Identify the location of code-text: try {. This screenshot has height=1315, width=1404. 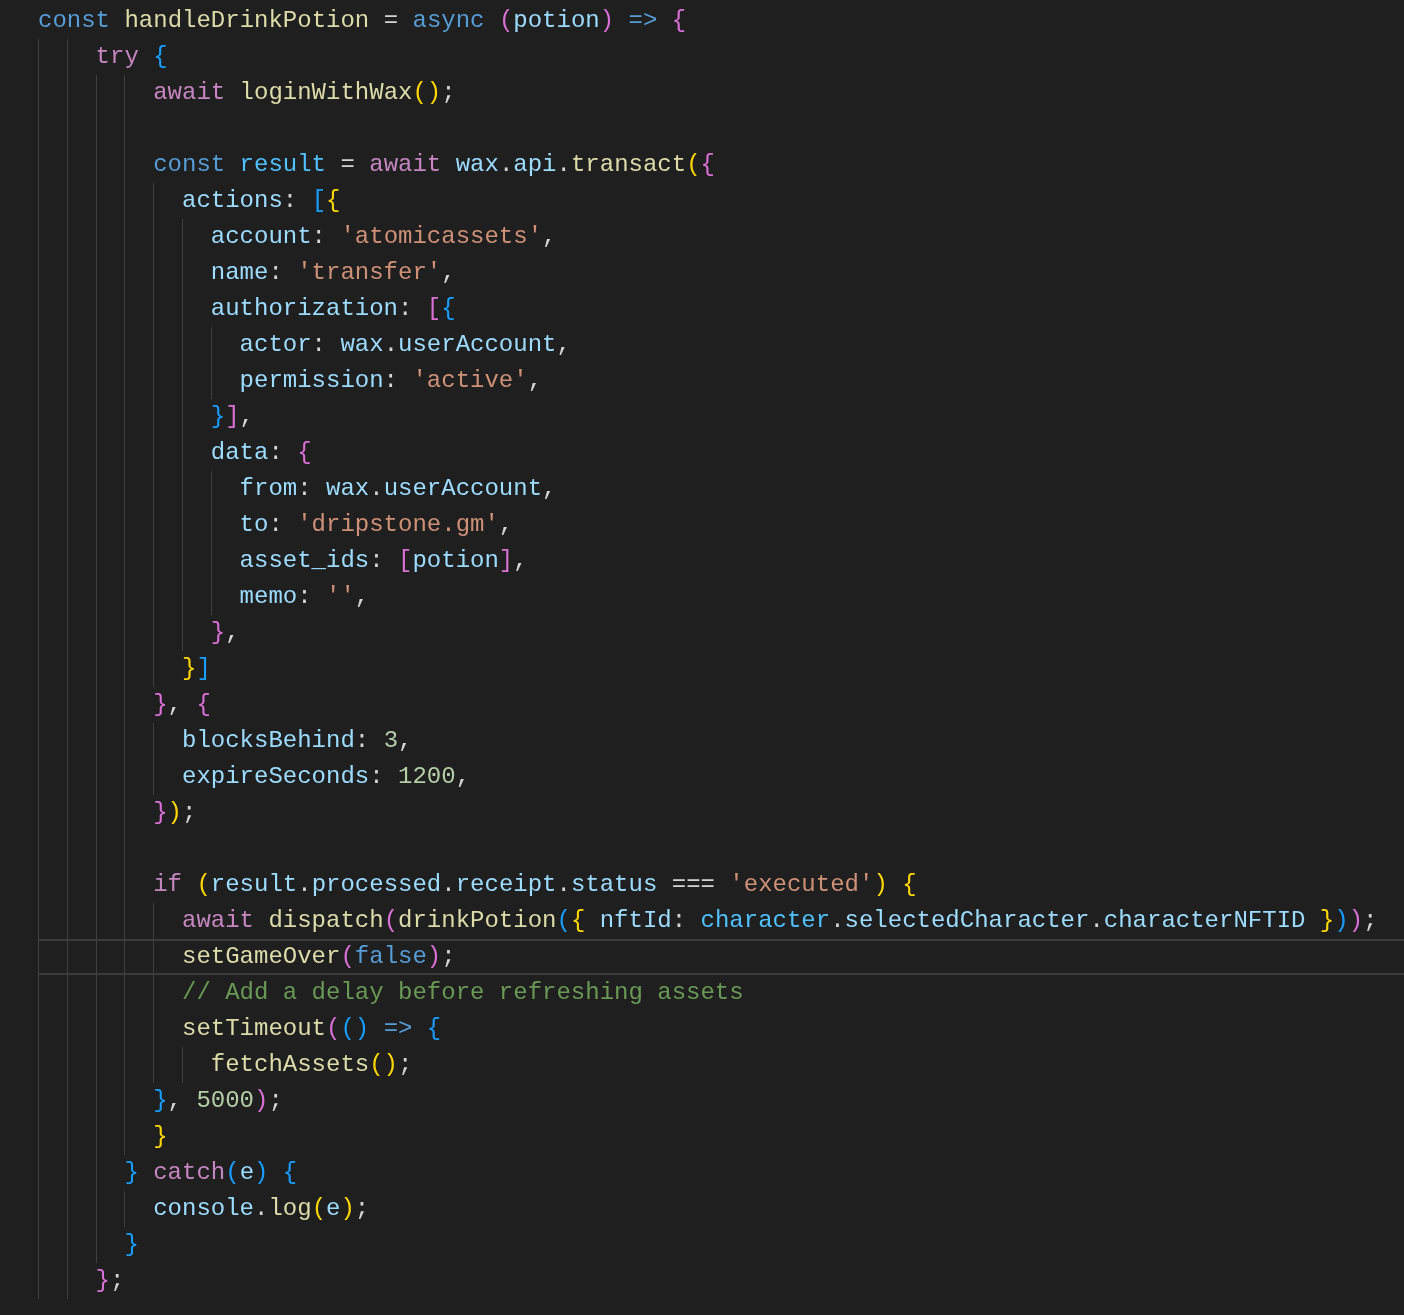
(131, 57).